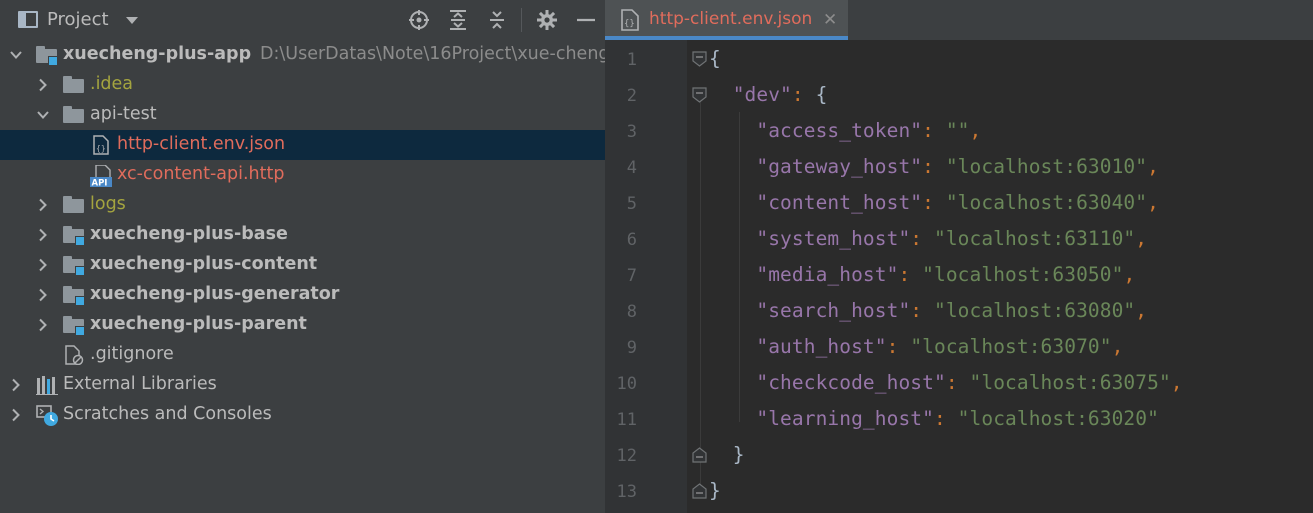  Describe the element at coordinates (830, 20) in the screenshot. I see `close-icon: ✕` at that location.